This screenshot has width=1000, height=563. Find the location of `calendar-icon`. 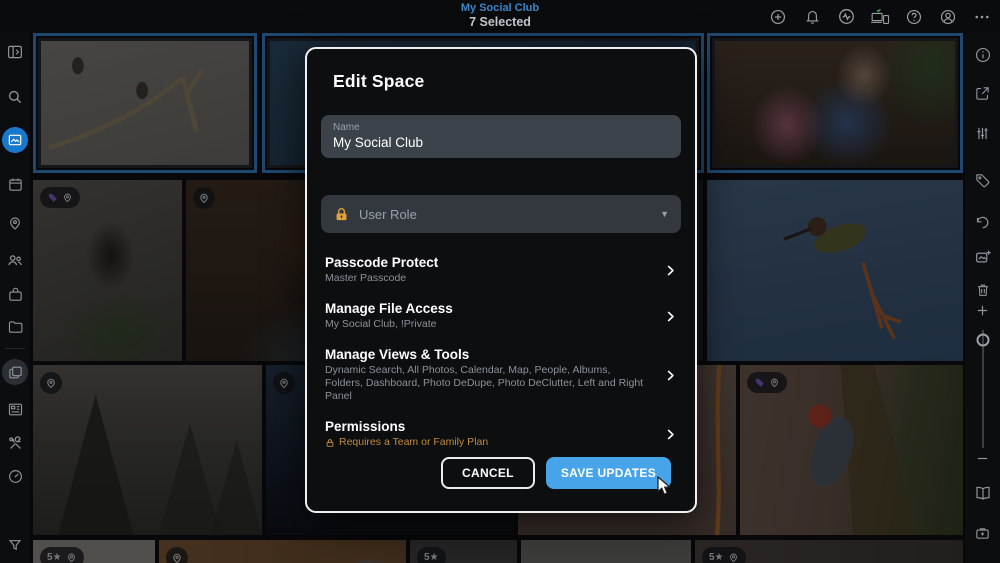

calendar-icon is located at coordinates (15, 184).